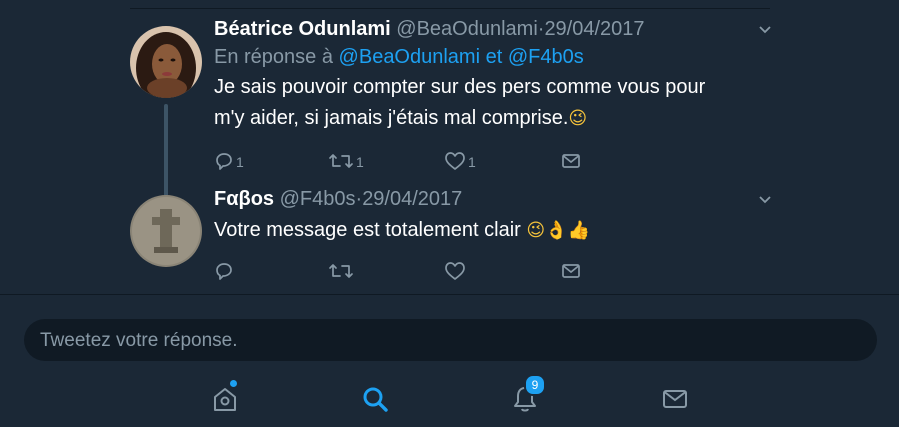  I want to click on reply-prefix: En réponse à, so click(273, 57).